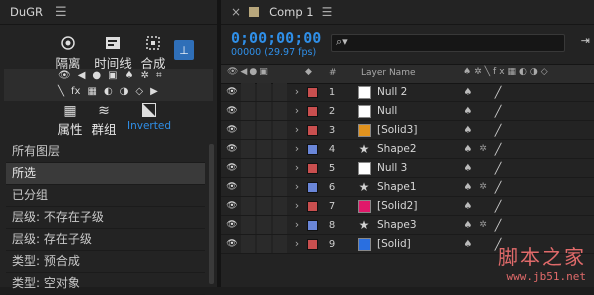 This screenshot has height=295, width=594. What do you see at coordinates (291, 12) in the screenshot?
I see `comp-tab-title: Comp 1` at bounding box center [291, 12].